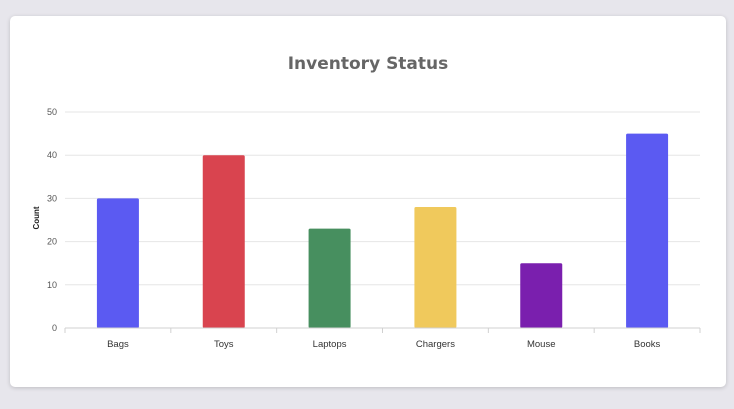 Image resolution: width=734 pixels, height=409 pixels. What do you see at coordinates (330, 344) in the screenshot?
I see `x-tick-label: Laptops` at bounding box center [330, 344].